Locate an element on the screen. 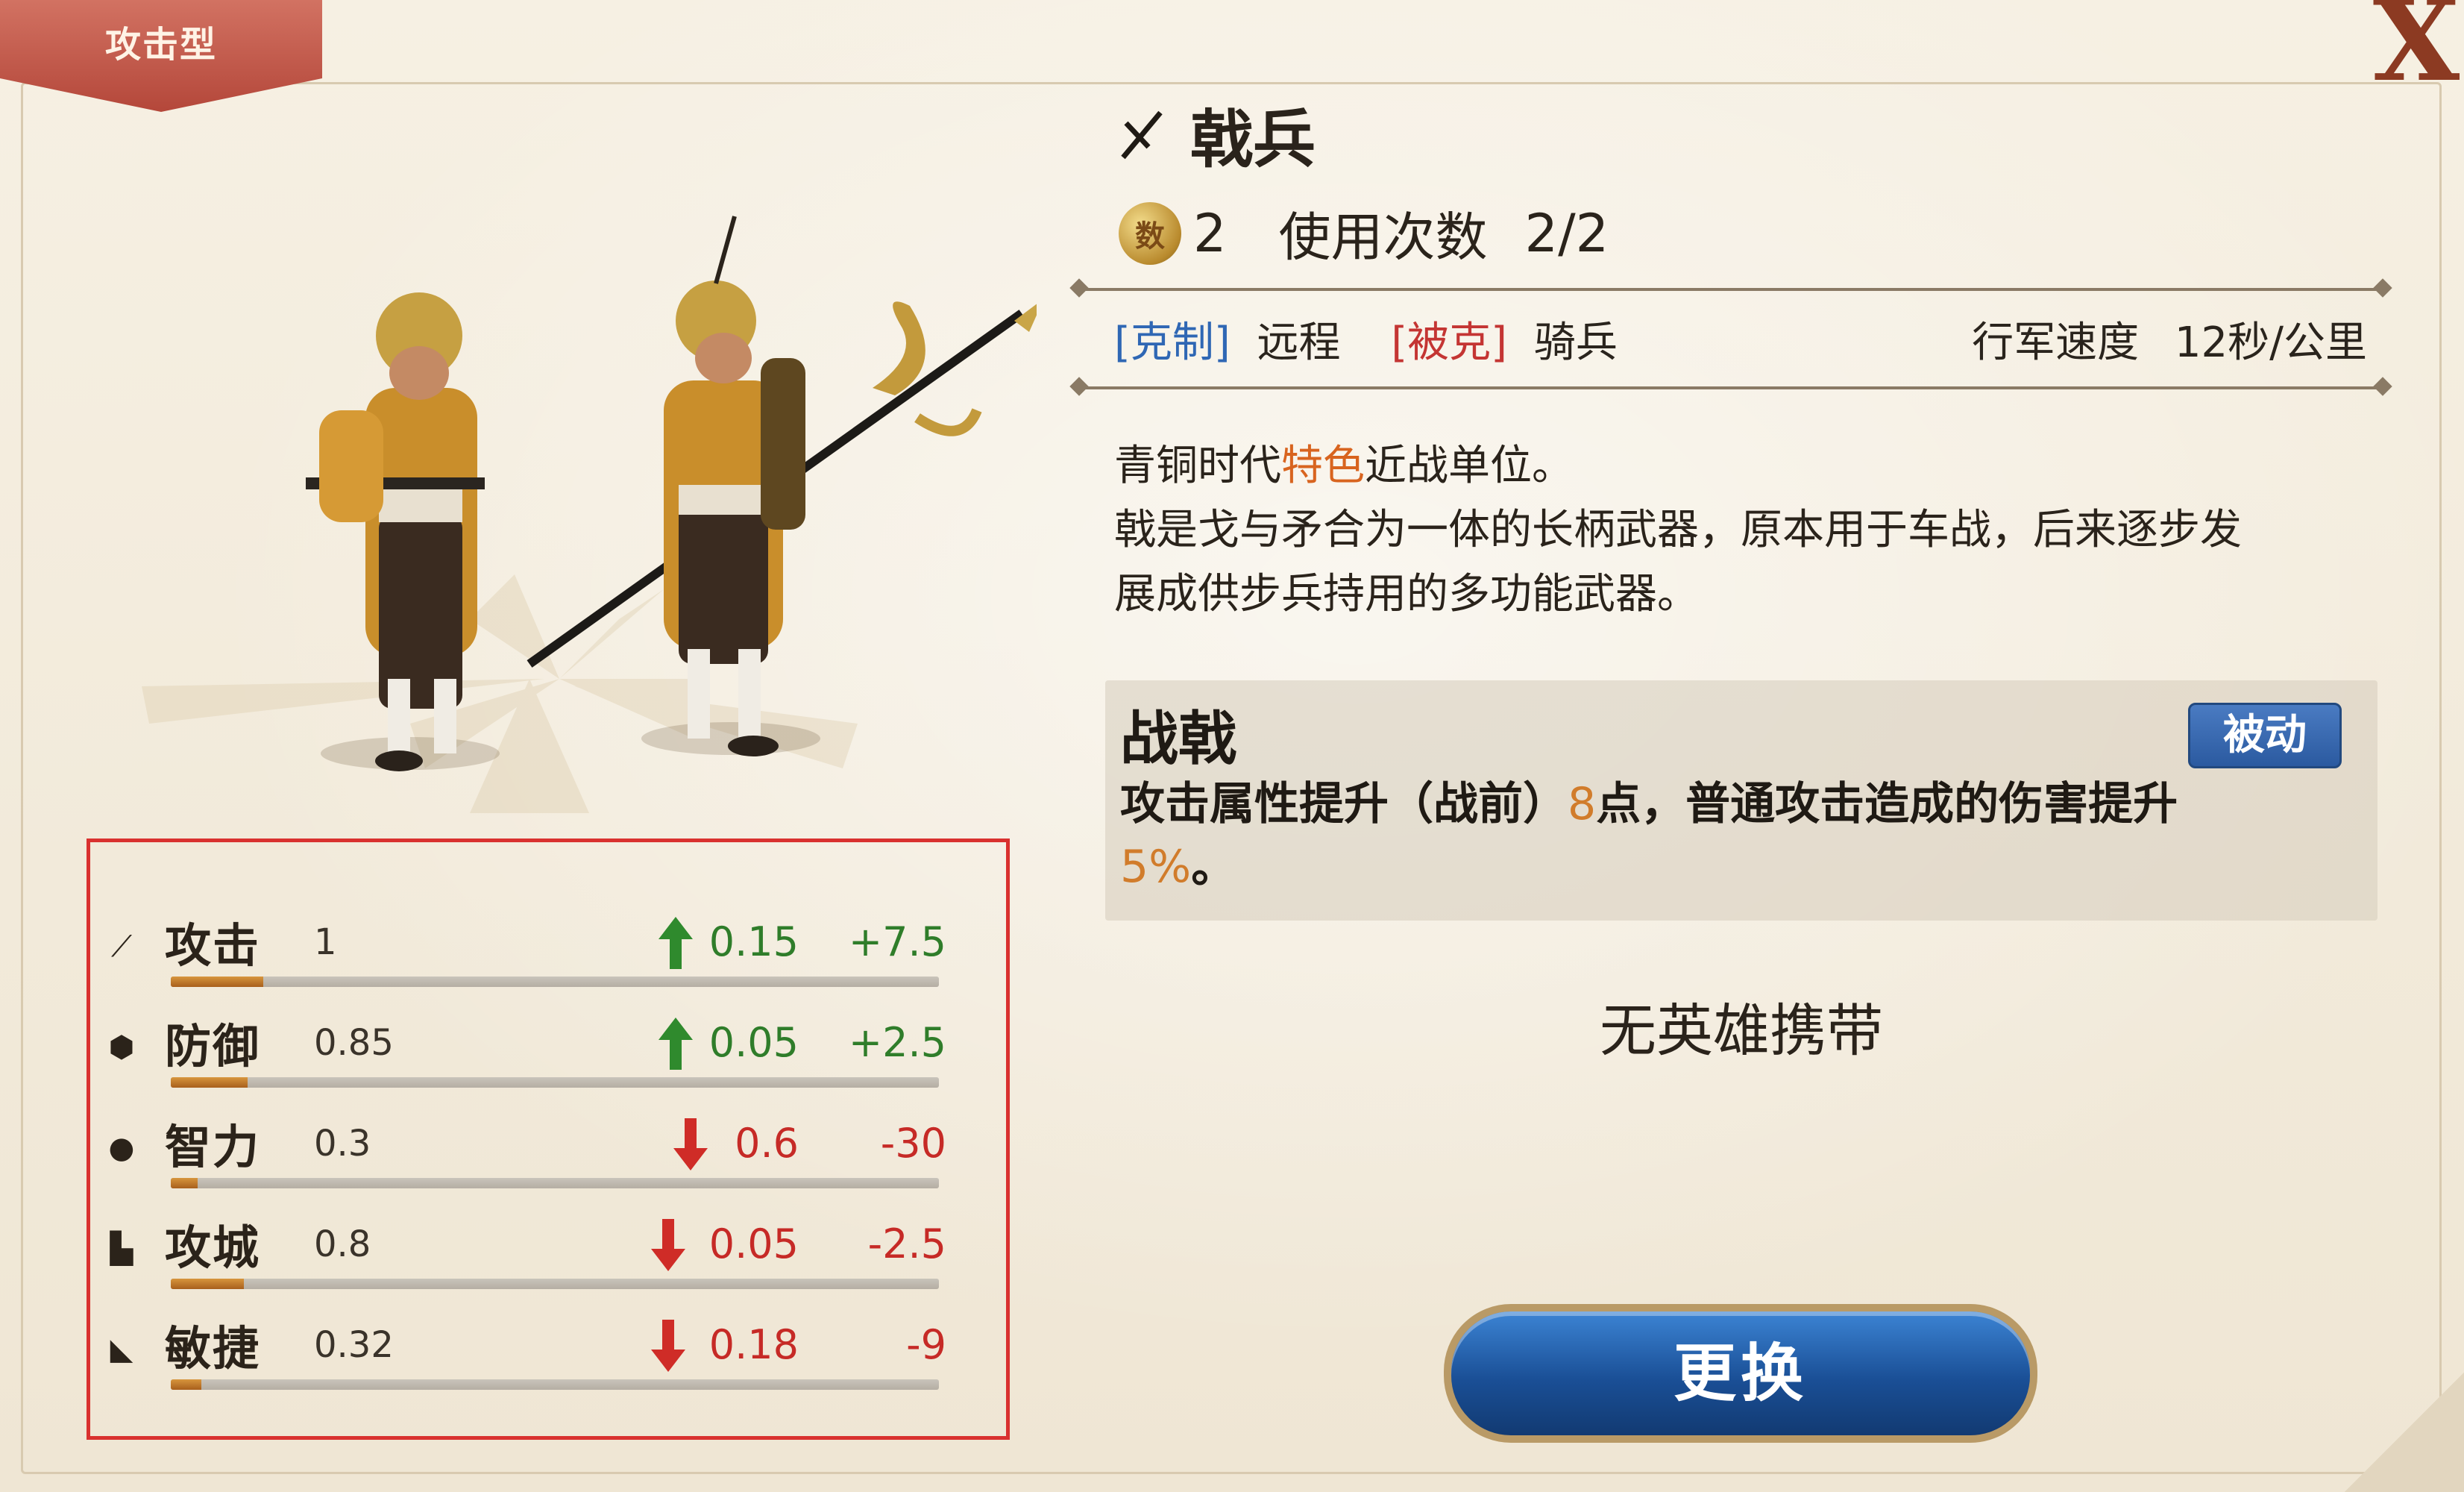 The height and width of the screenshot is (1492, 2464). stat-total: -9 is located at coordinates (926, 1344).